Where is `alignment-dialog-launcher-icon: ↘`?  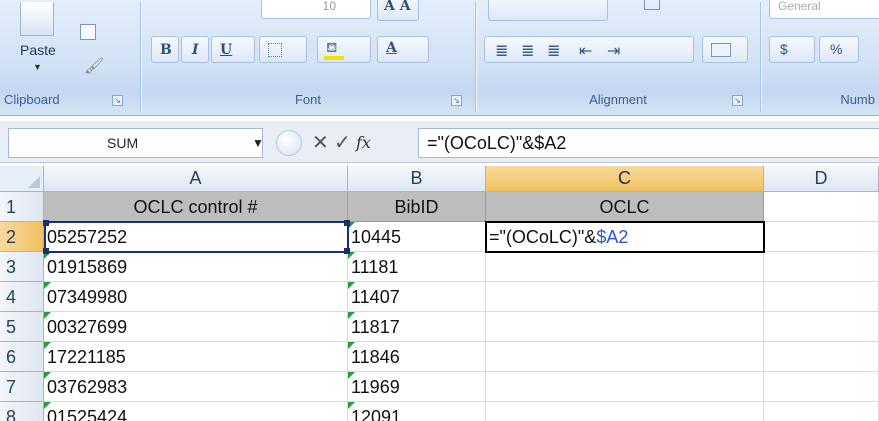
alignment-dialog-launcher-icon: ↘ is located at coordinates (737, 100).